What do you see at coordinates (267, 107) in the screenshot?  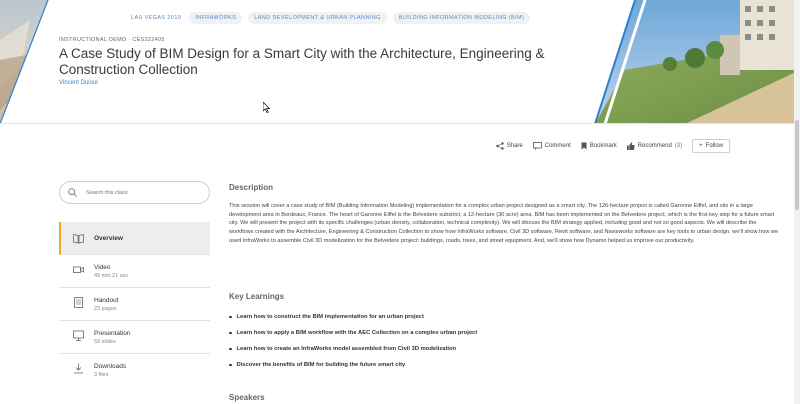 I see `mouse-cursor-icon` at bounding box center [267, 107].